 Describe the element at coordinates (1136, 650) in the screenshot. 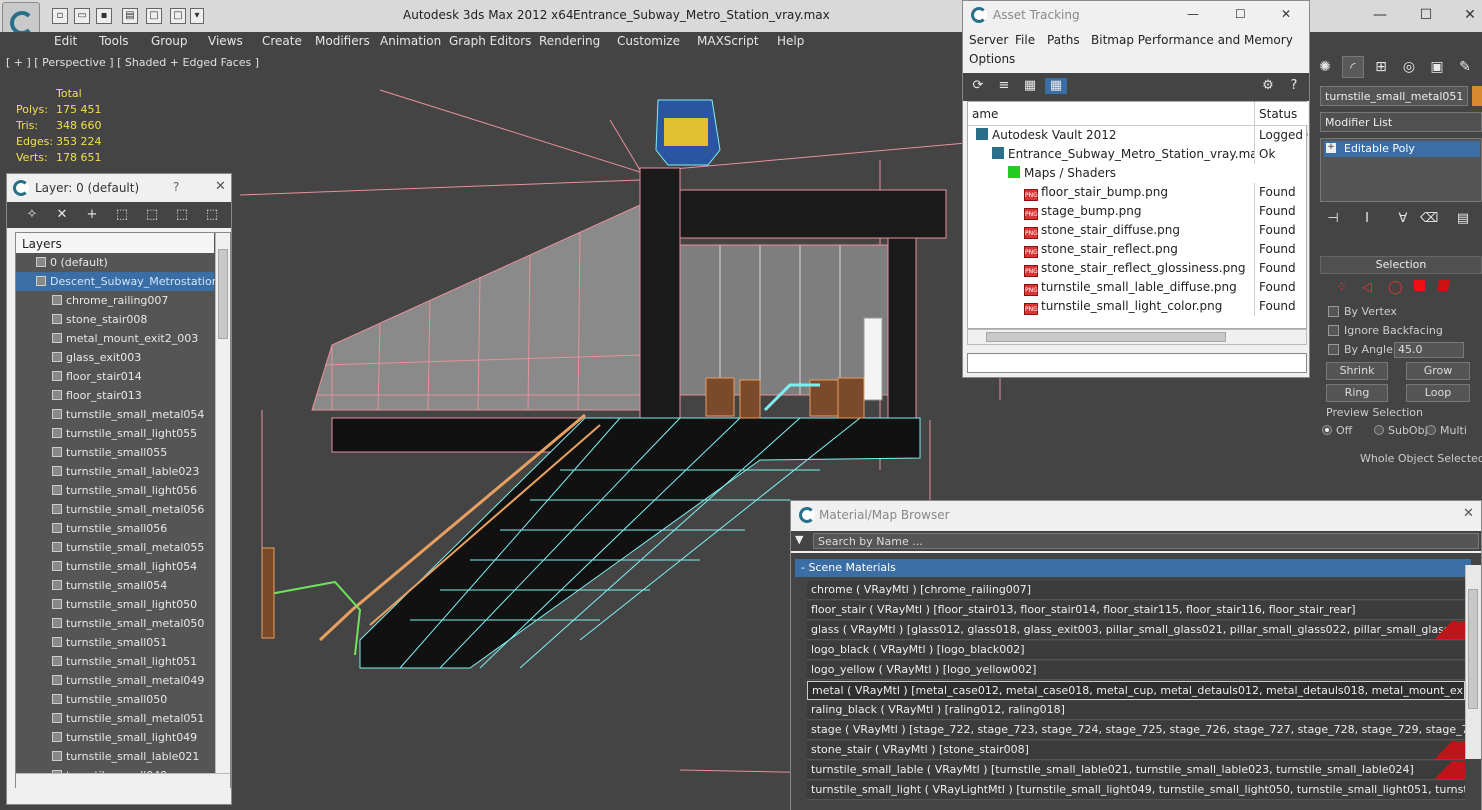

I see `material-row: logo_black ( VRayMtl ) [logo_black002]` at that location.